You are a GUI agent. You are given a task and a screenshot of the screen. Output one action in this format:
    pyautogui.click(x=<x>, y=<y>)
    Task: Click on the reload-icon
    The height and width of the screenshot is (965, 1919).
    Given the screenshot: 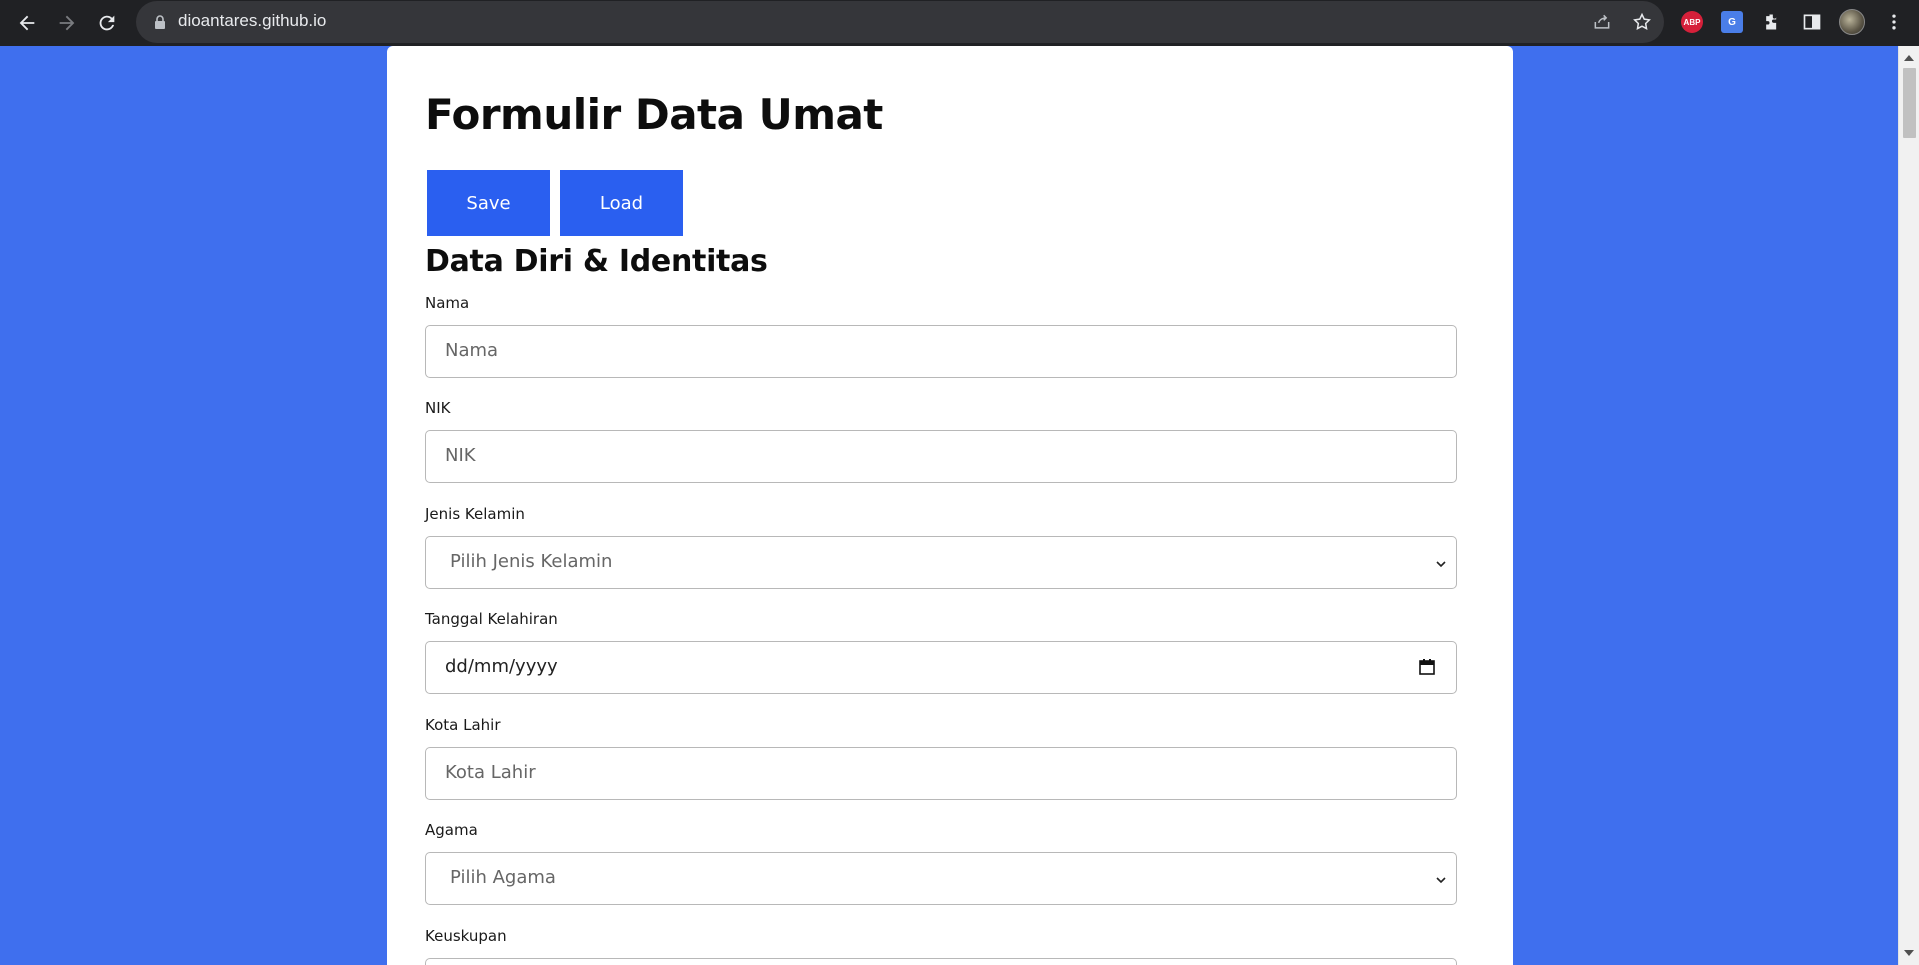 What is the action you would take?
    pyautogui.click(x=107, y=23)
    